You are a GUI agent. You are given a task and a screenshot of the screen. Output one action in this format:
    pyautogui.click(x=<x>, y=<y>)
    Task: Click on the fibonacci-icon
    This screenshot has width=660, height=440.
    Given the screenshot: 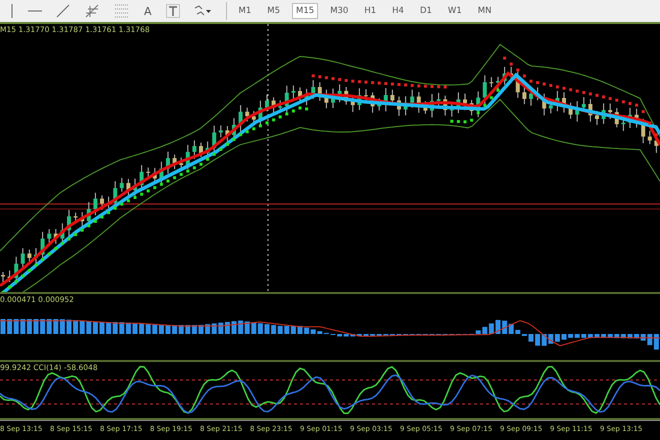 What is the action you would take?
    pyautogui.click(x=92, y=11)
    